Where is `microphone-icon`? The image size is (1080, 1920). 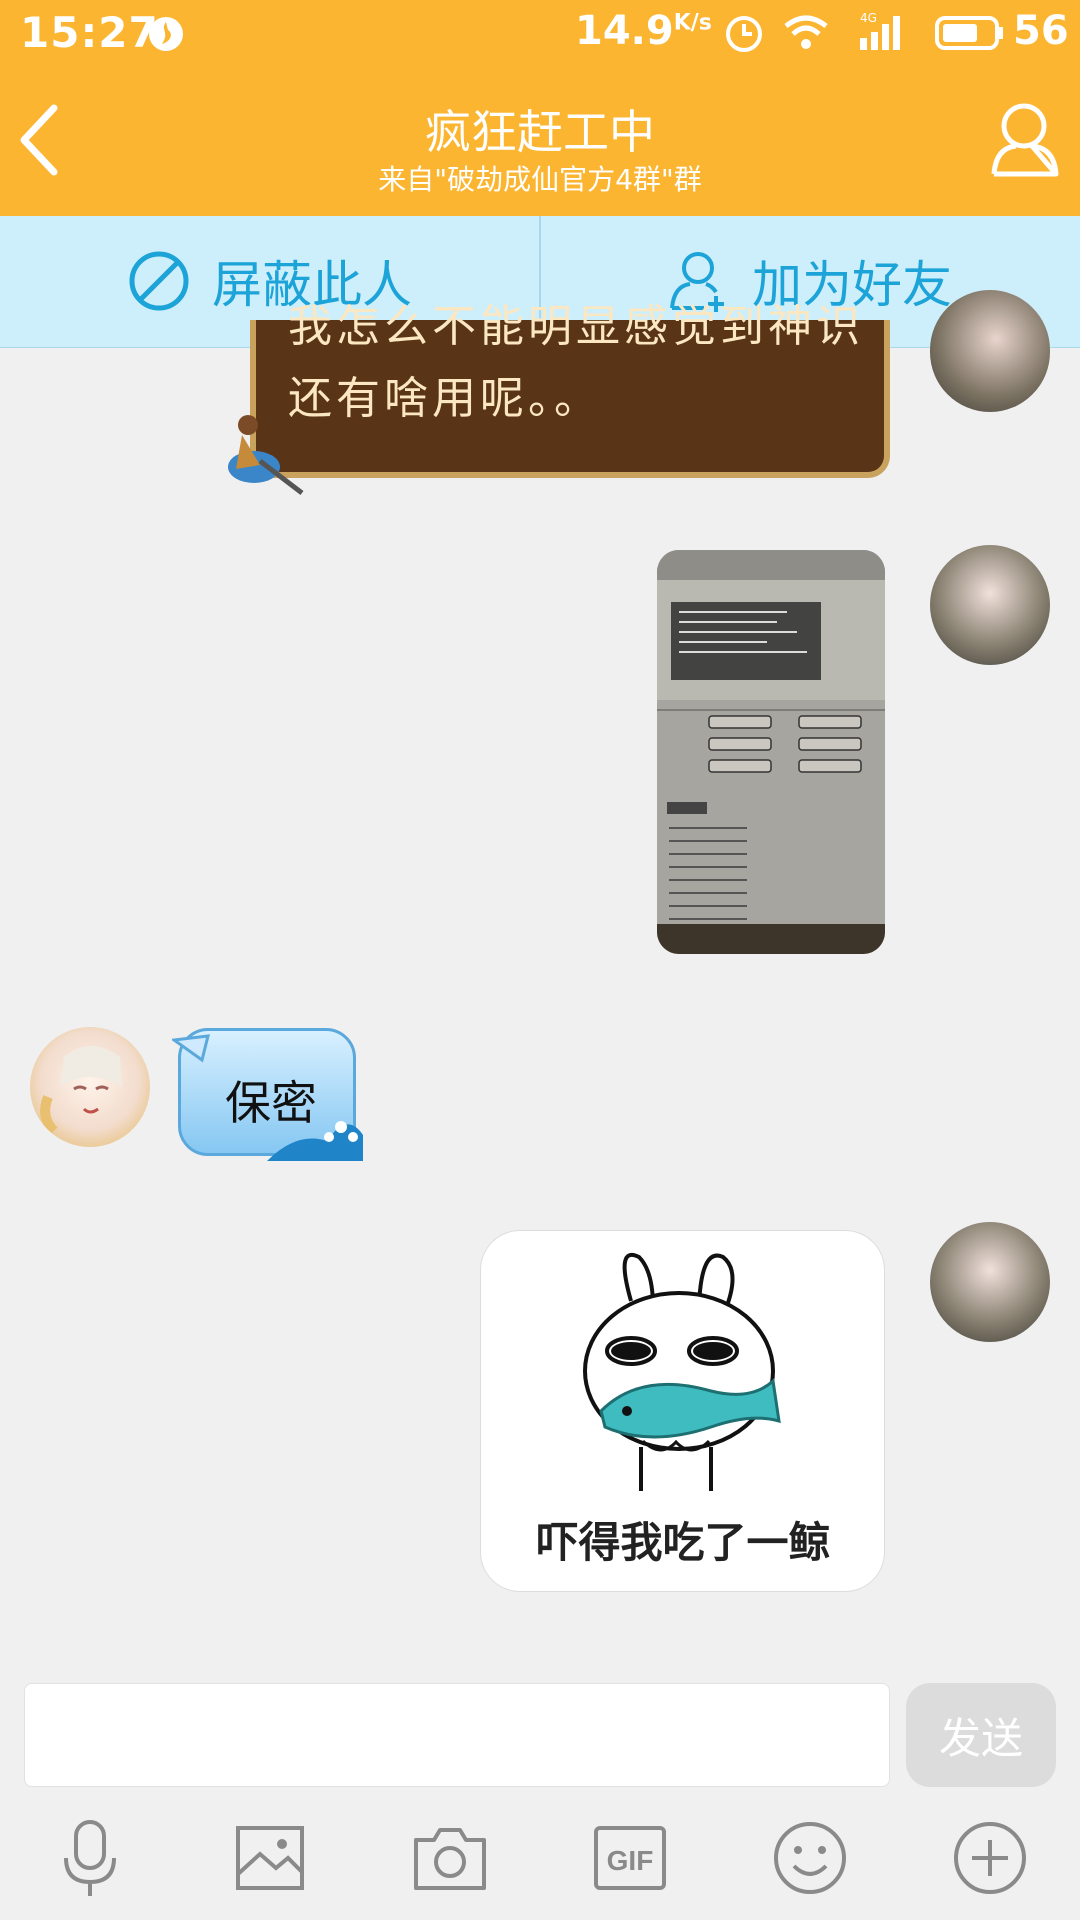
microphone-icon is located at coordinates (90, 1858).